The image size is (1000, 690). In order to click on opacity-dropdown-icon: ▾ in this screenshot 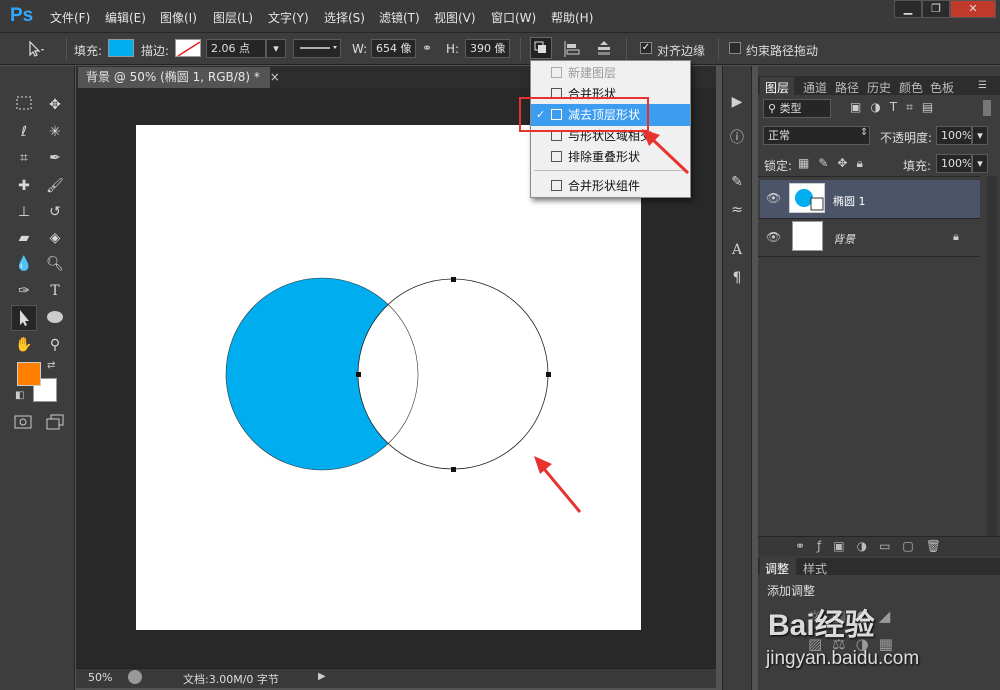, I will do `click(980, 135)`.